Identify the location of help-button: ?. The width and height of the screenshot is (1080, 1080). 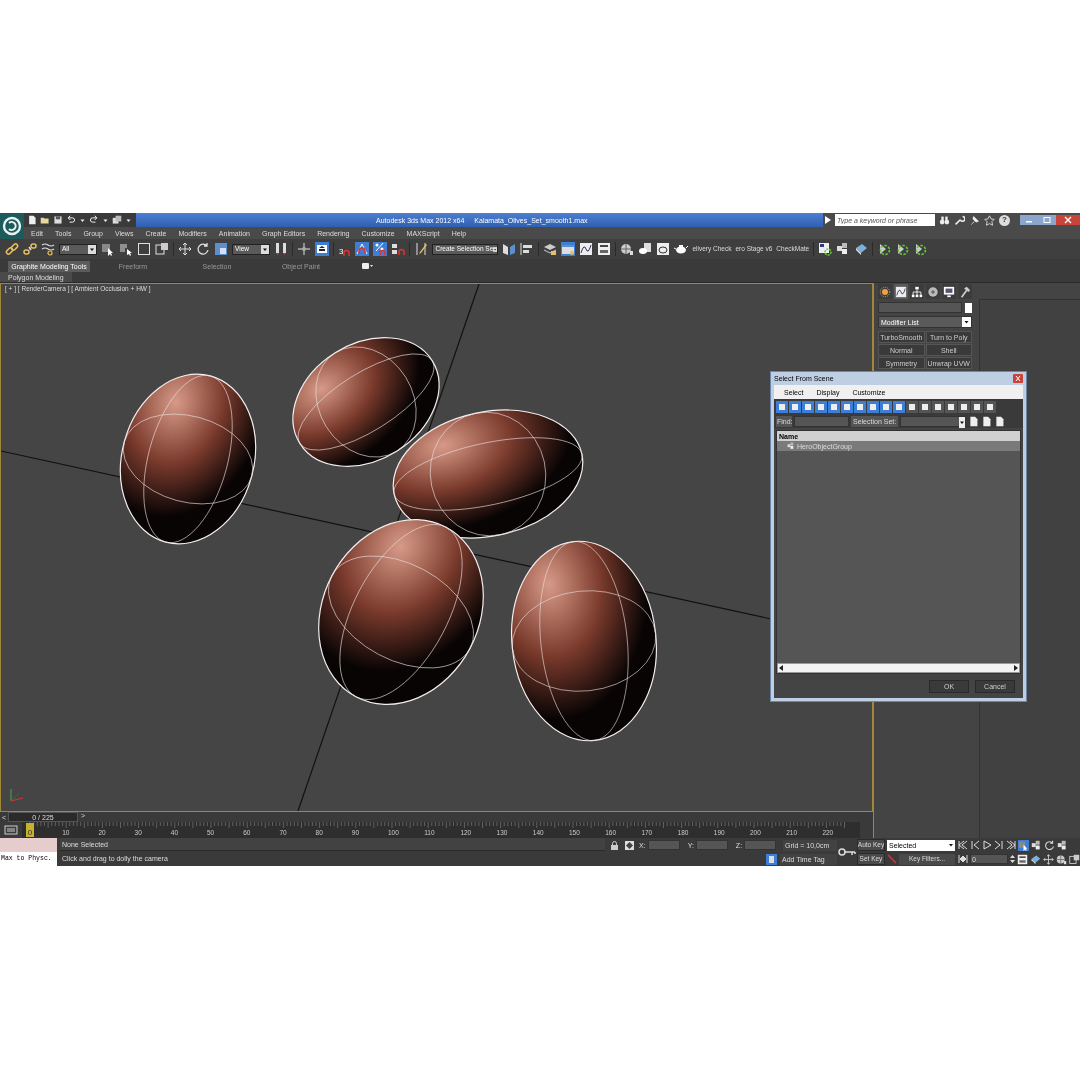
(1004, 220).